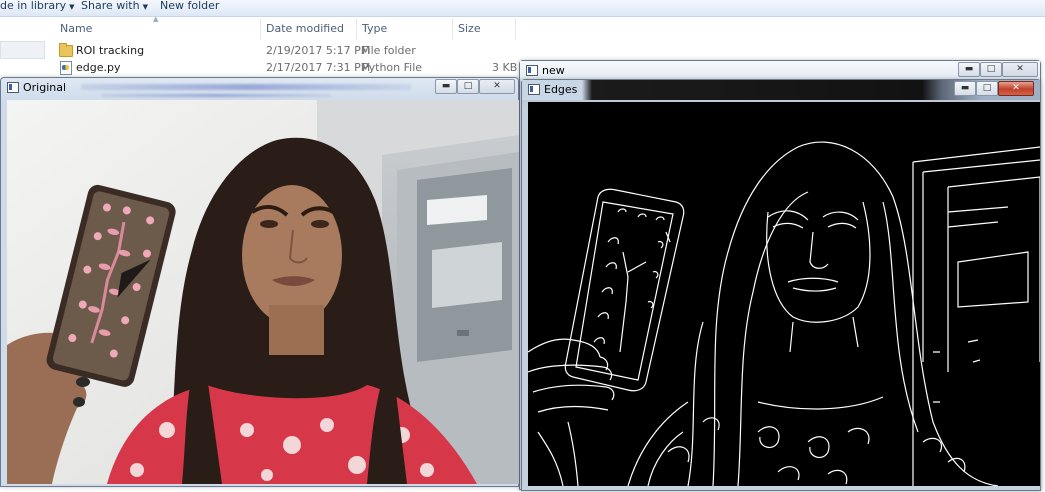  Describe the element at coordinates (156, 19) in the screenshot. I see `sort-ascending-icon: ▲` at that location.